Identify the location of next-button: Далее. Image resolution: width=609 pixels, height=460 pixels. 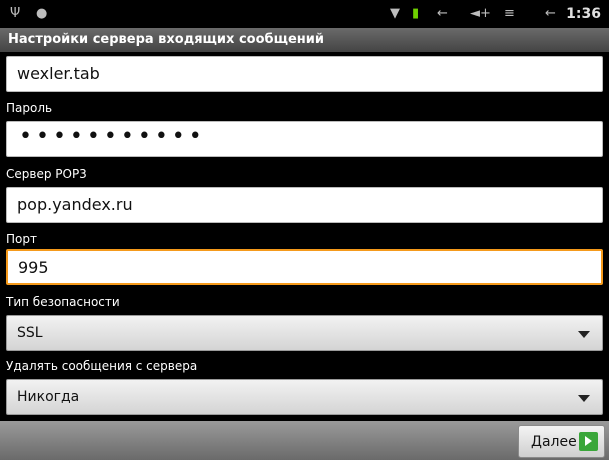
(561, 441).